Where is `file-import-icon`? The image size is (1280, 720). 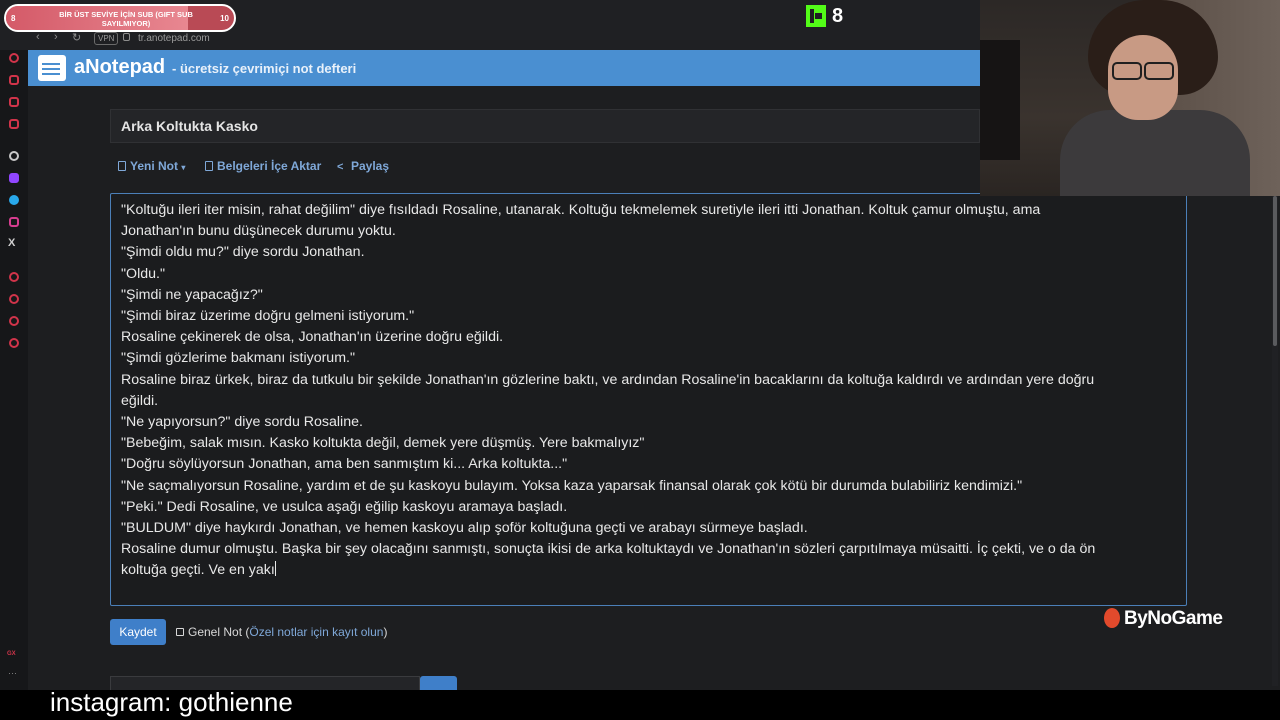 file-import-icon is located at coordinates (209, 166).